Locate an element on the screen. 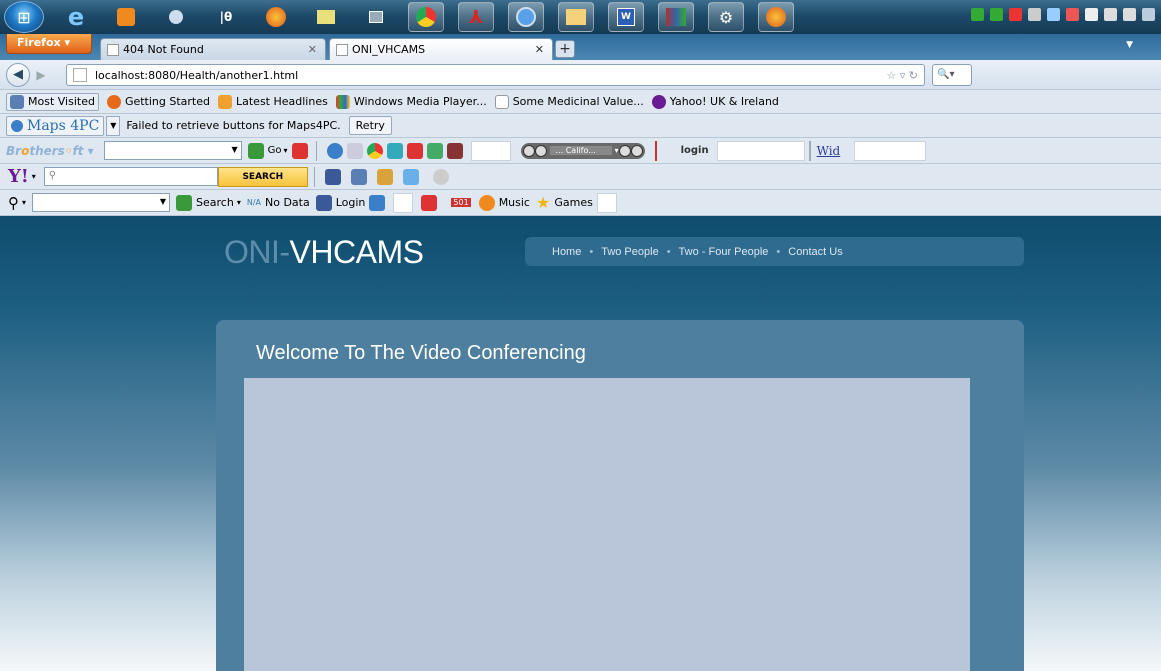 This screenshot has width=1161, height=671. app-icon: |θ is located at coordinates (226, 17).